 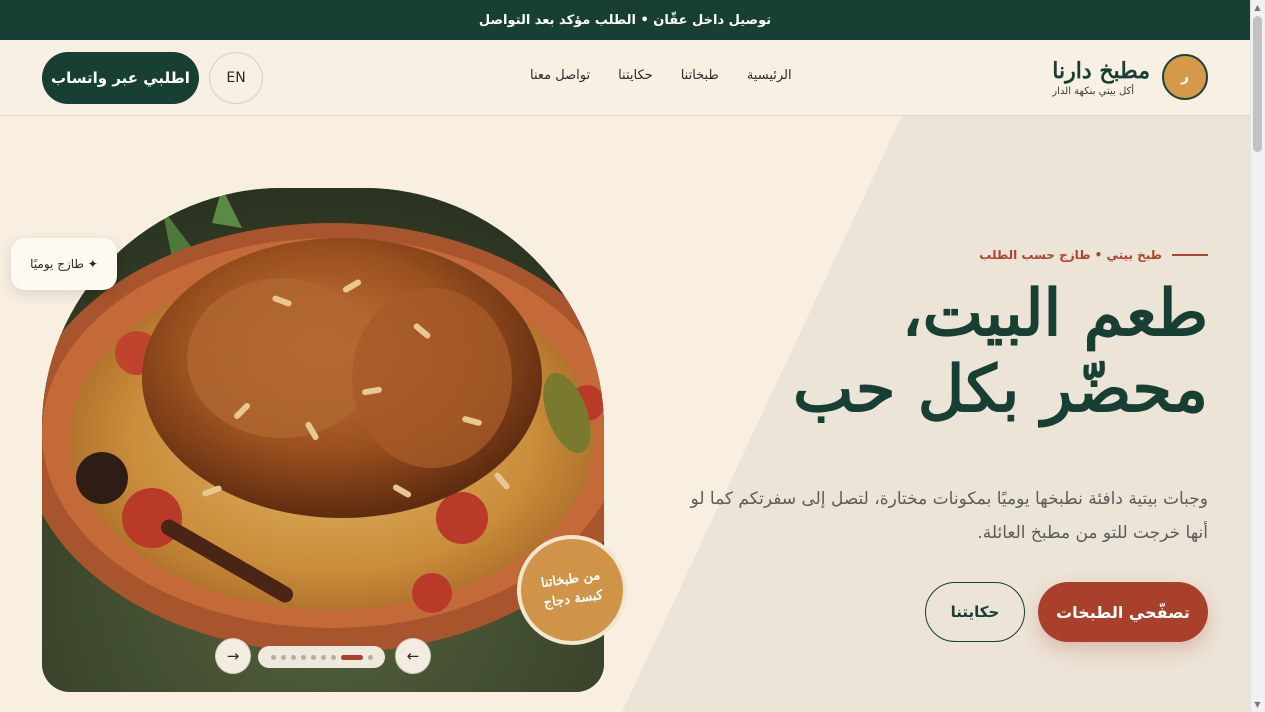 What do you see at coordinates (1257, 7) in the screenshot?
I see `scroll-up-icon: ▲` at bounding box center [1257, 7].